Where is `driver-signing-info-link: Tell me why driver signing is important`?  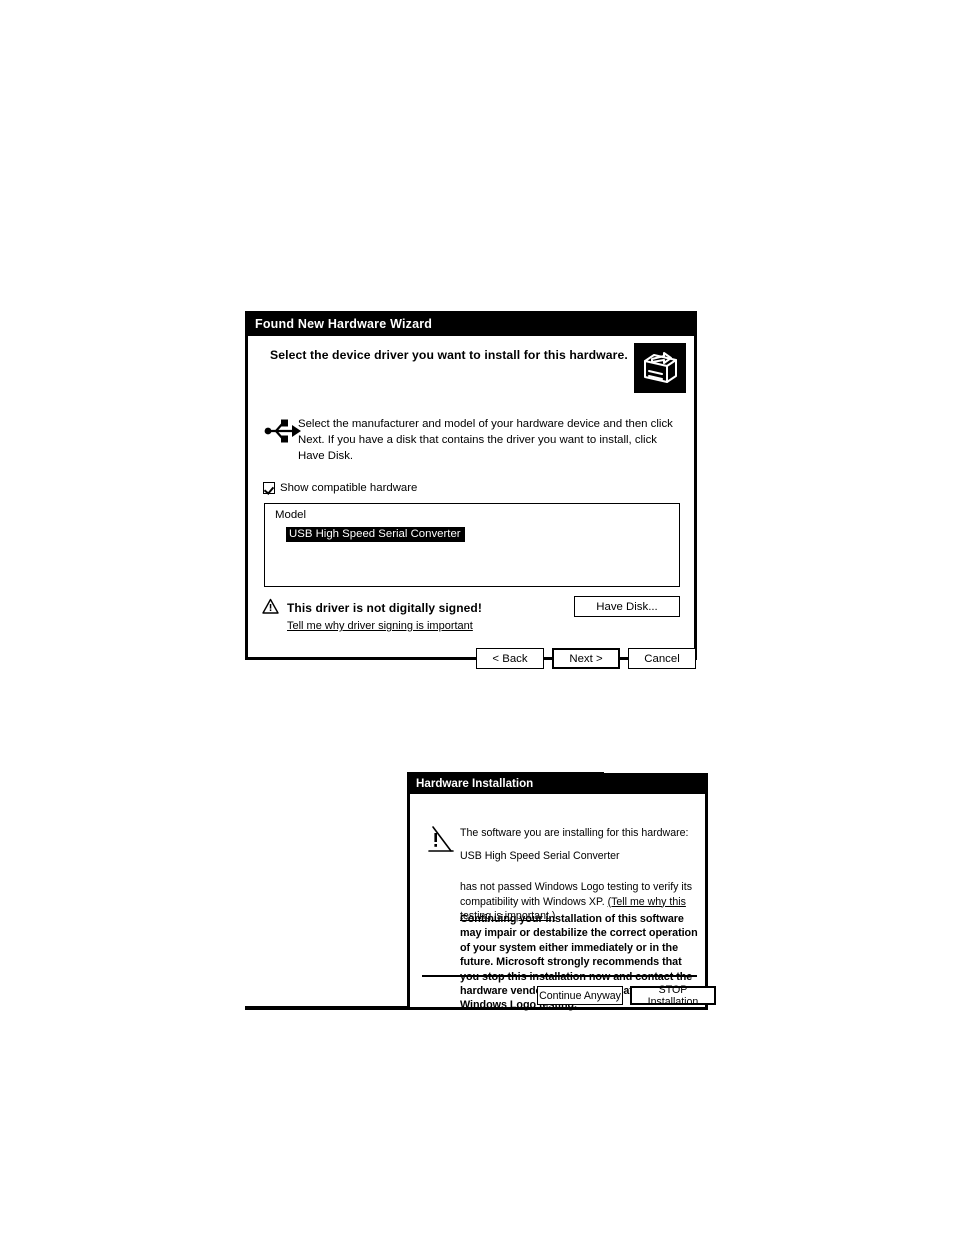 driver-signing-info-link: Tell me why driver signing is important is located at coordinates (384, 626).